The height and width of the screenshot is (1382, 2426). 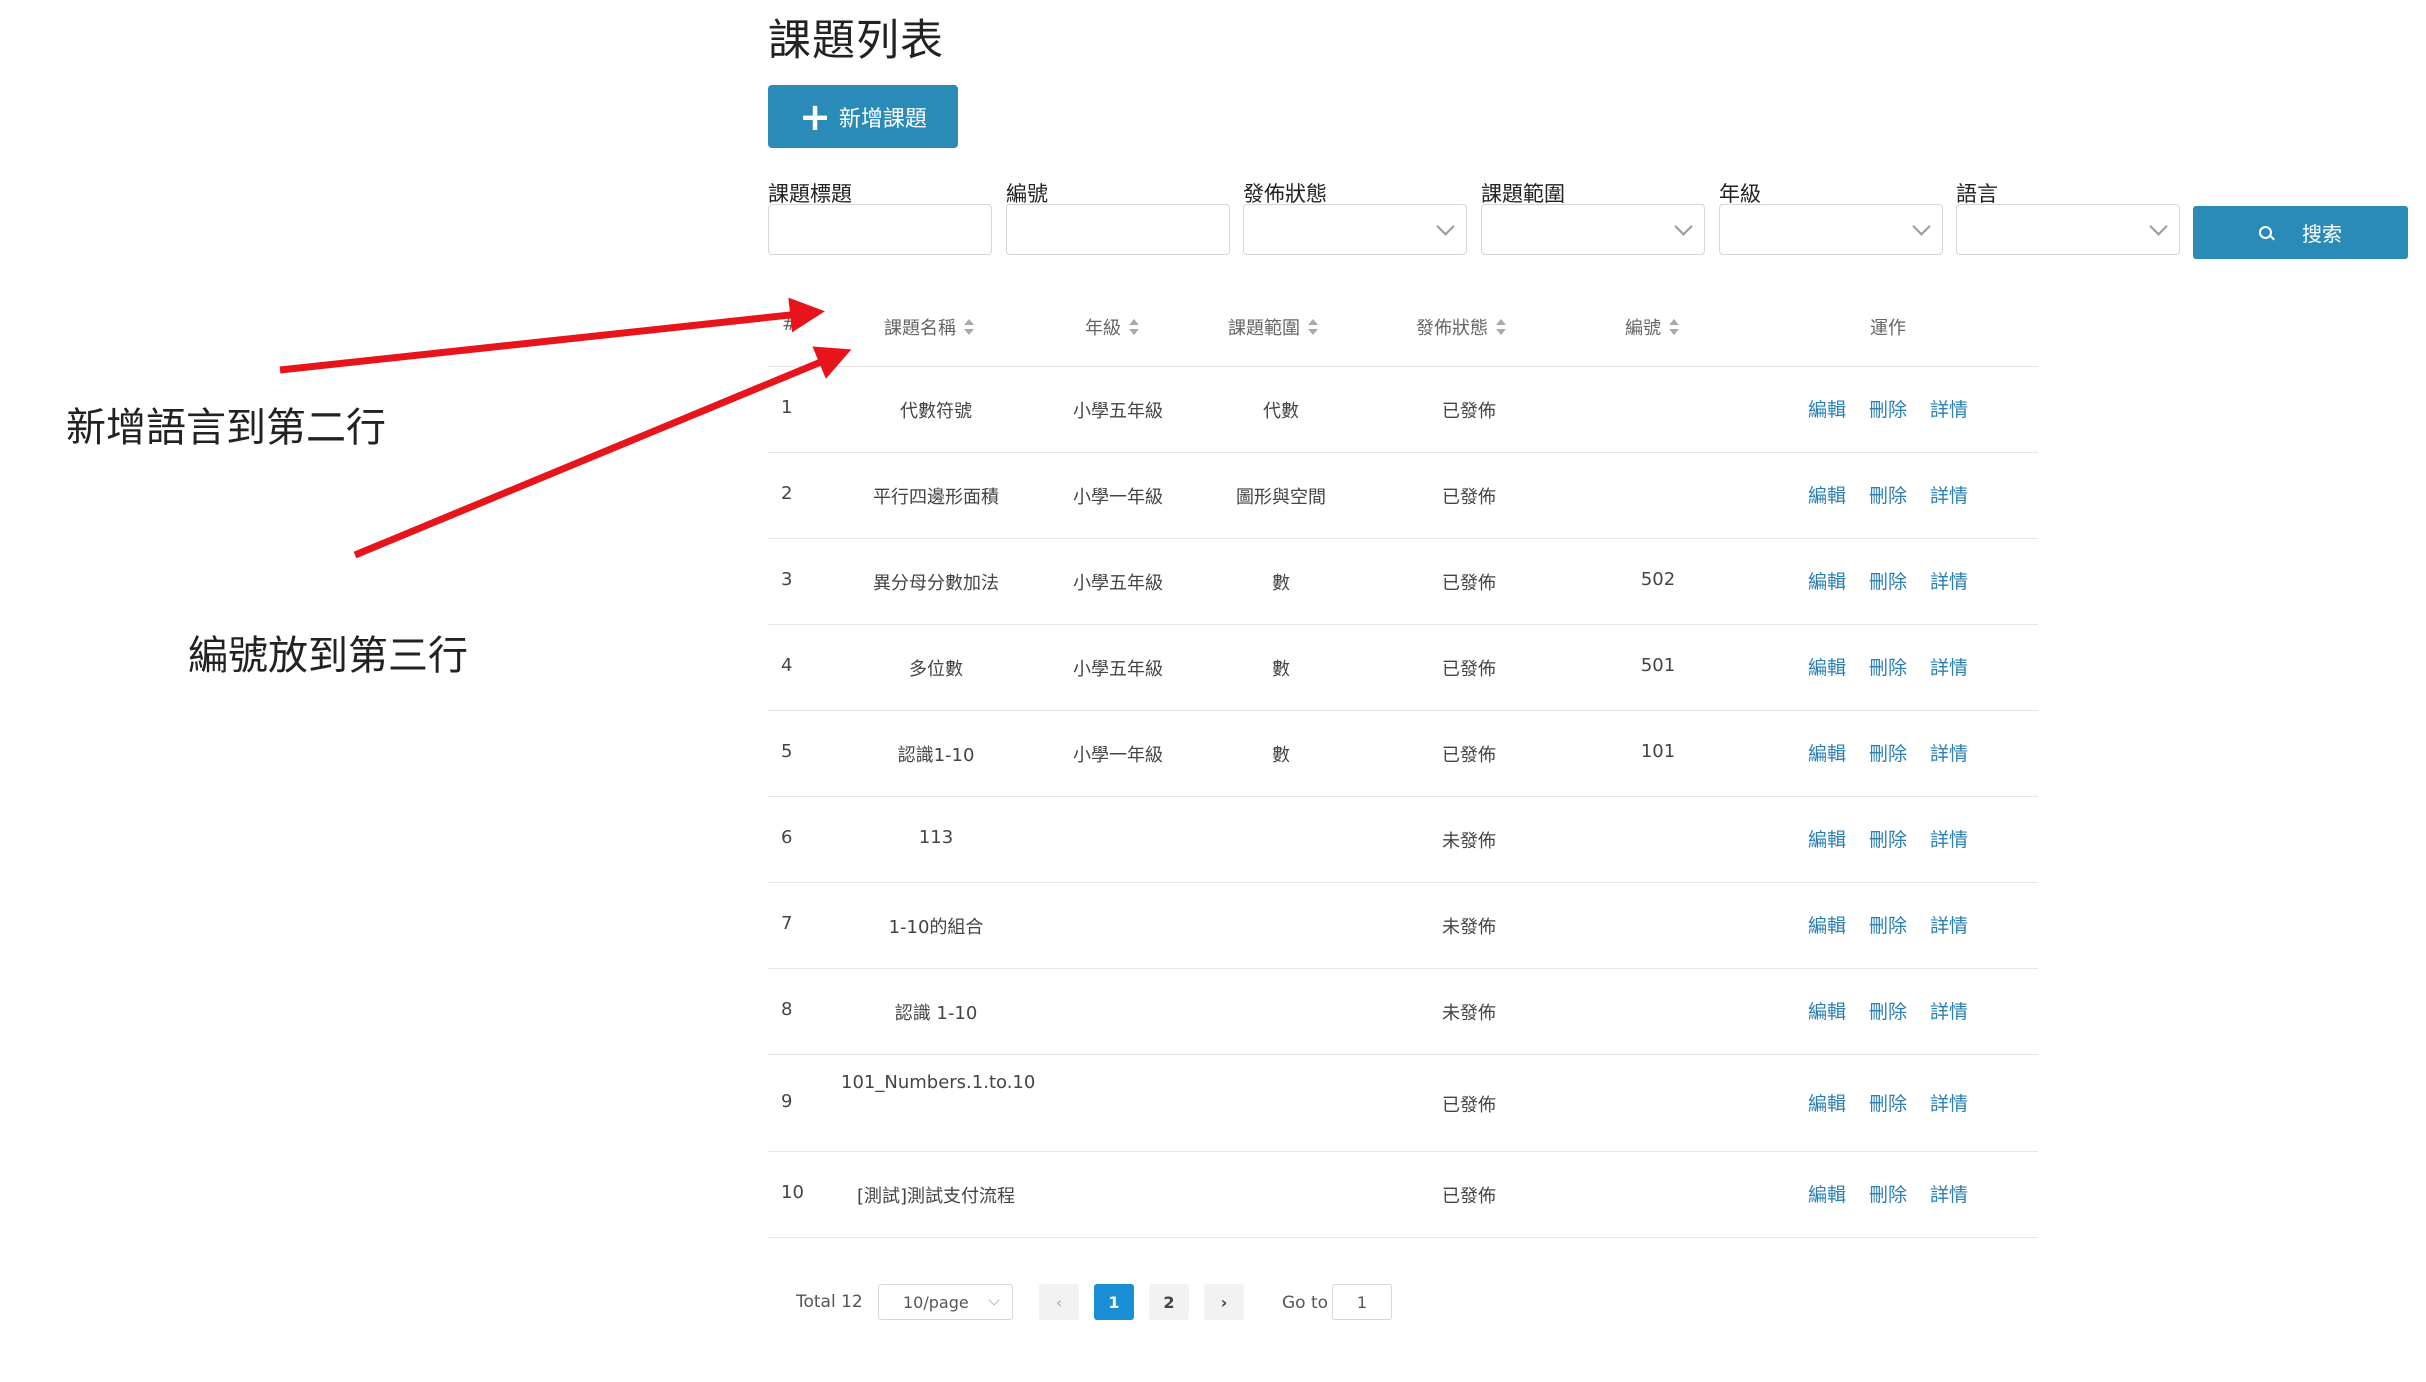 I want to click on annotation-arrows, so click(x=565, y=428).